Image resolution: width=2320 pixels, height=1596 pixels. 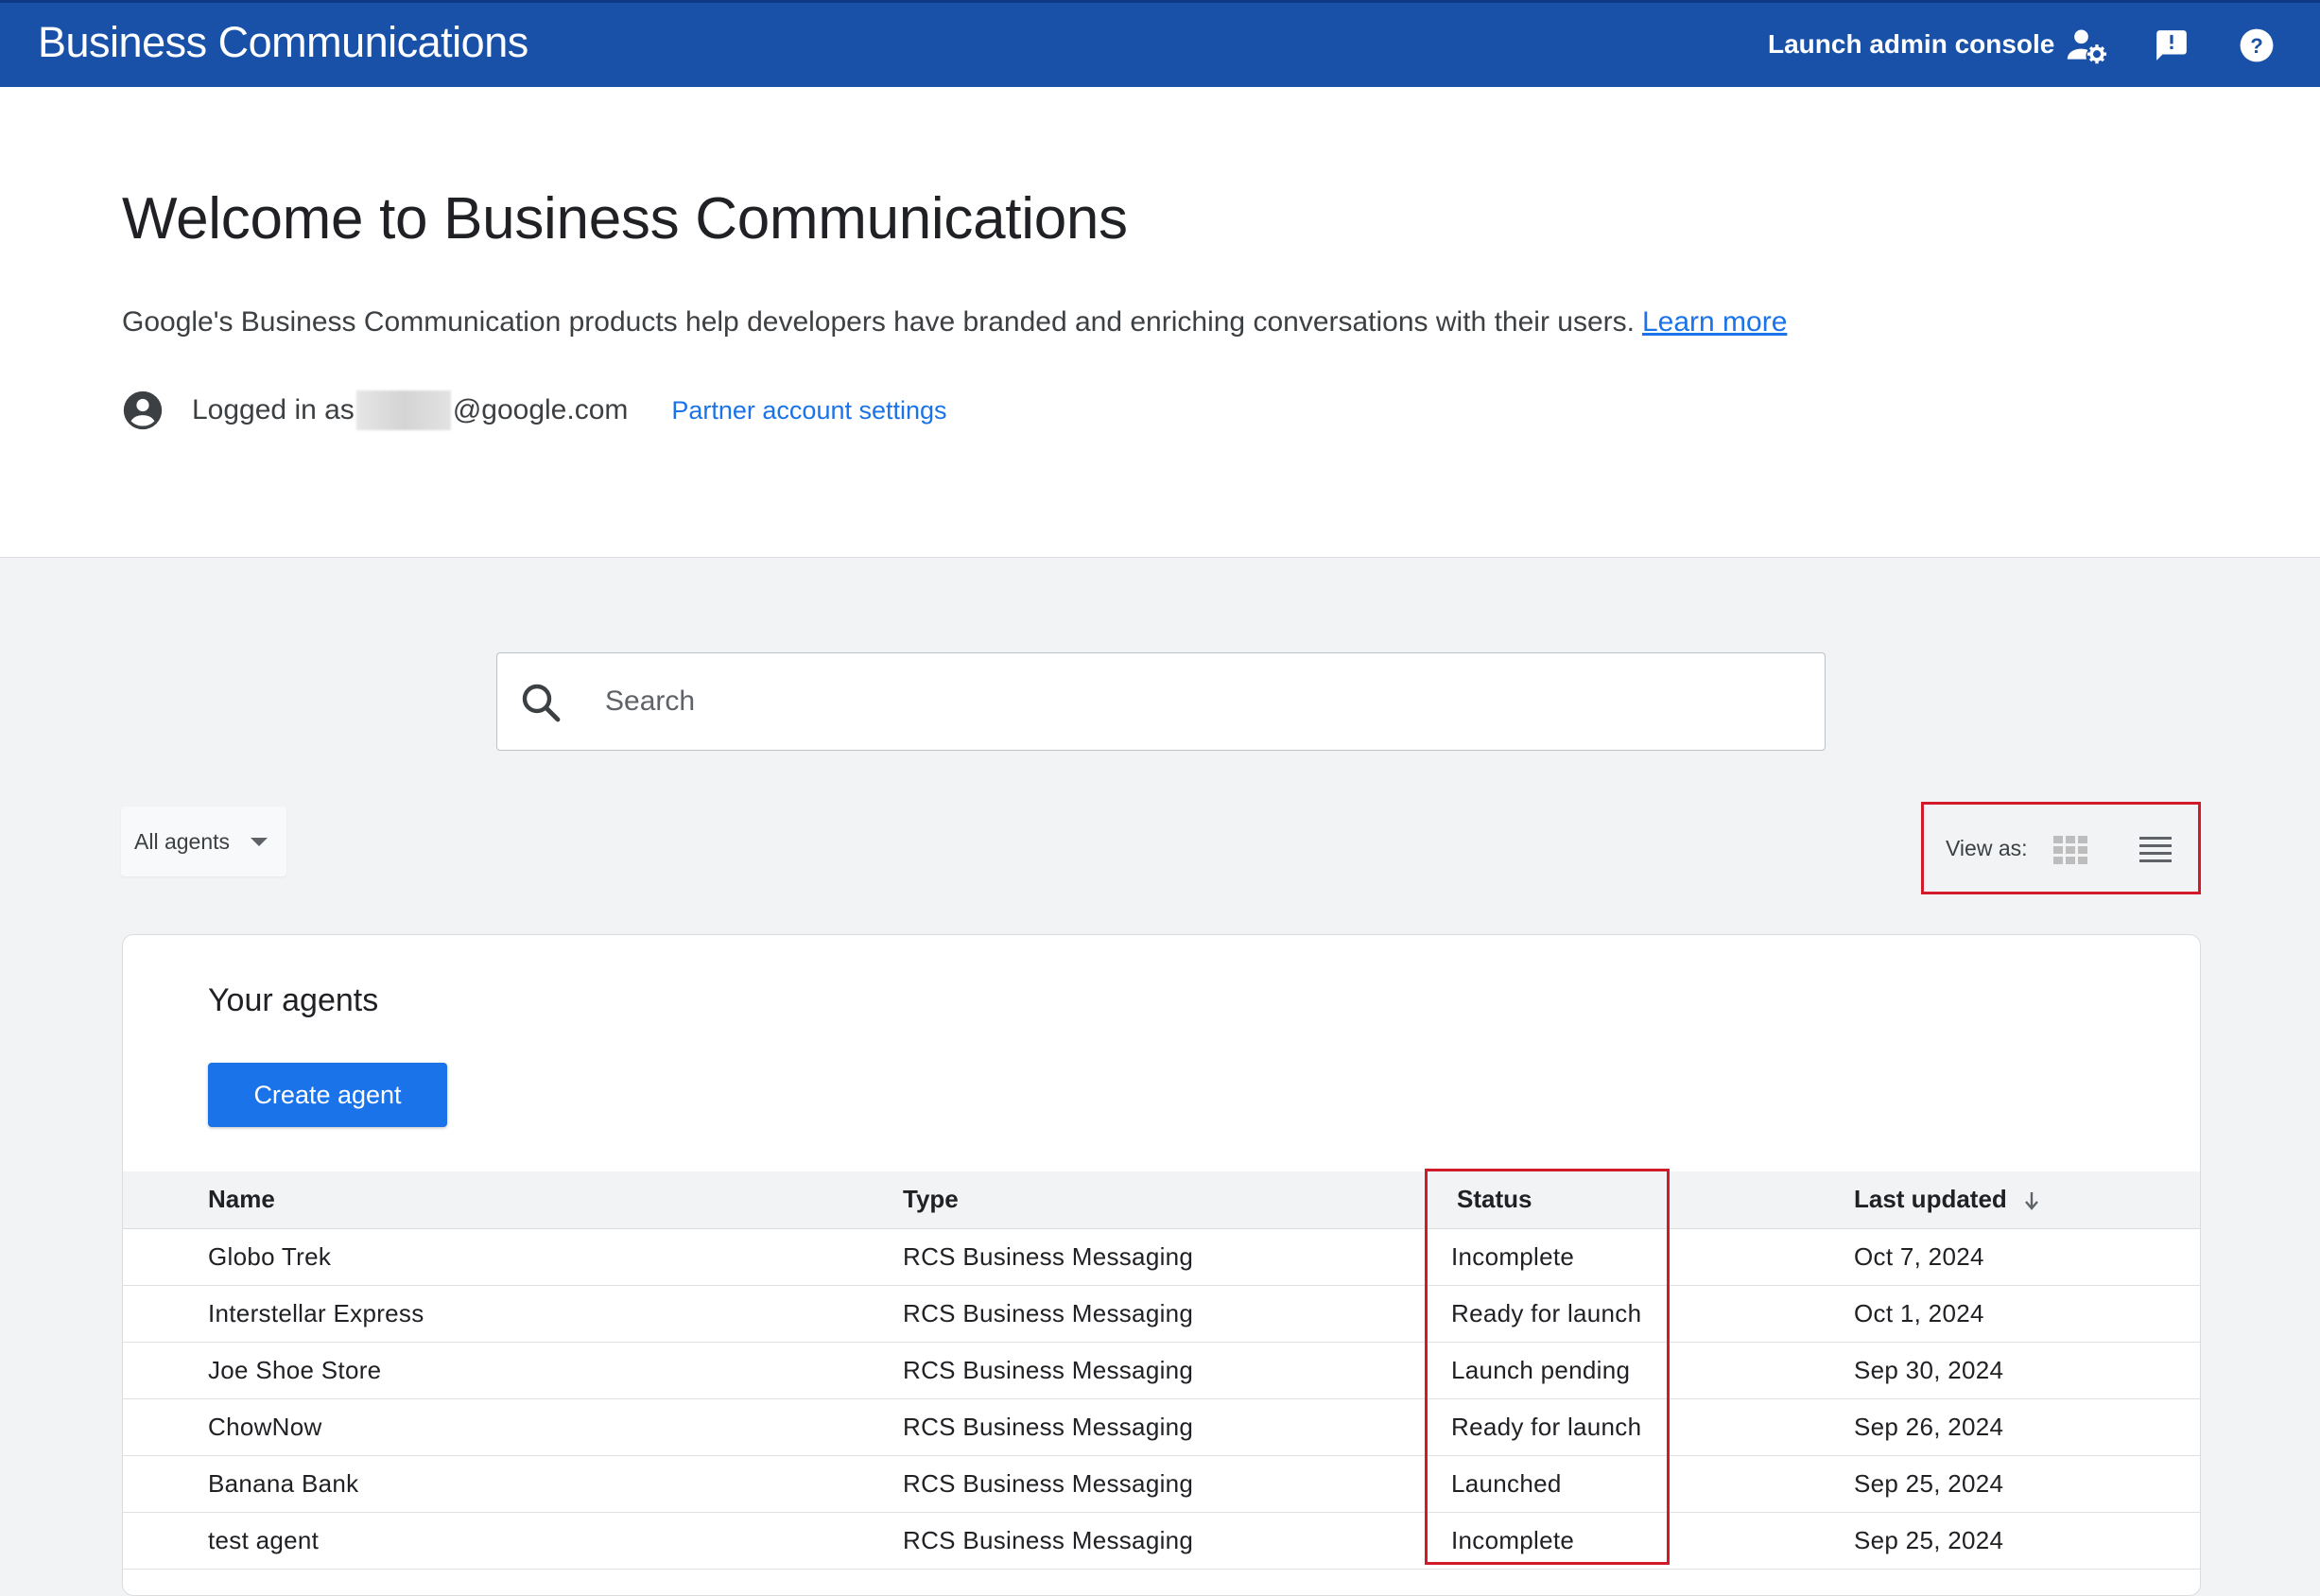 I want to click on agent-name-cell: ChowNow, so click(x=265, y=1428).